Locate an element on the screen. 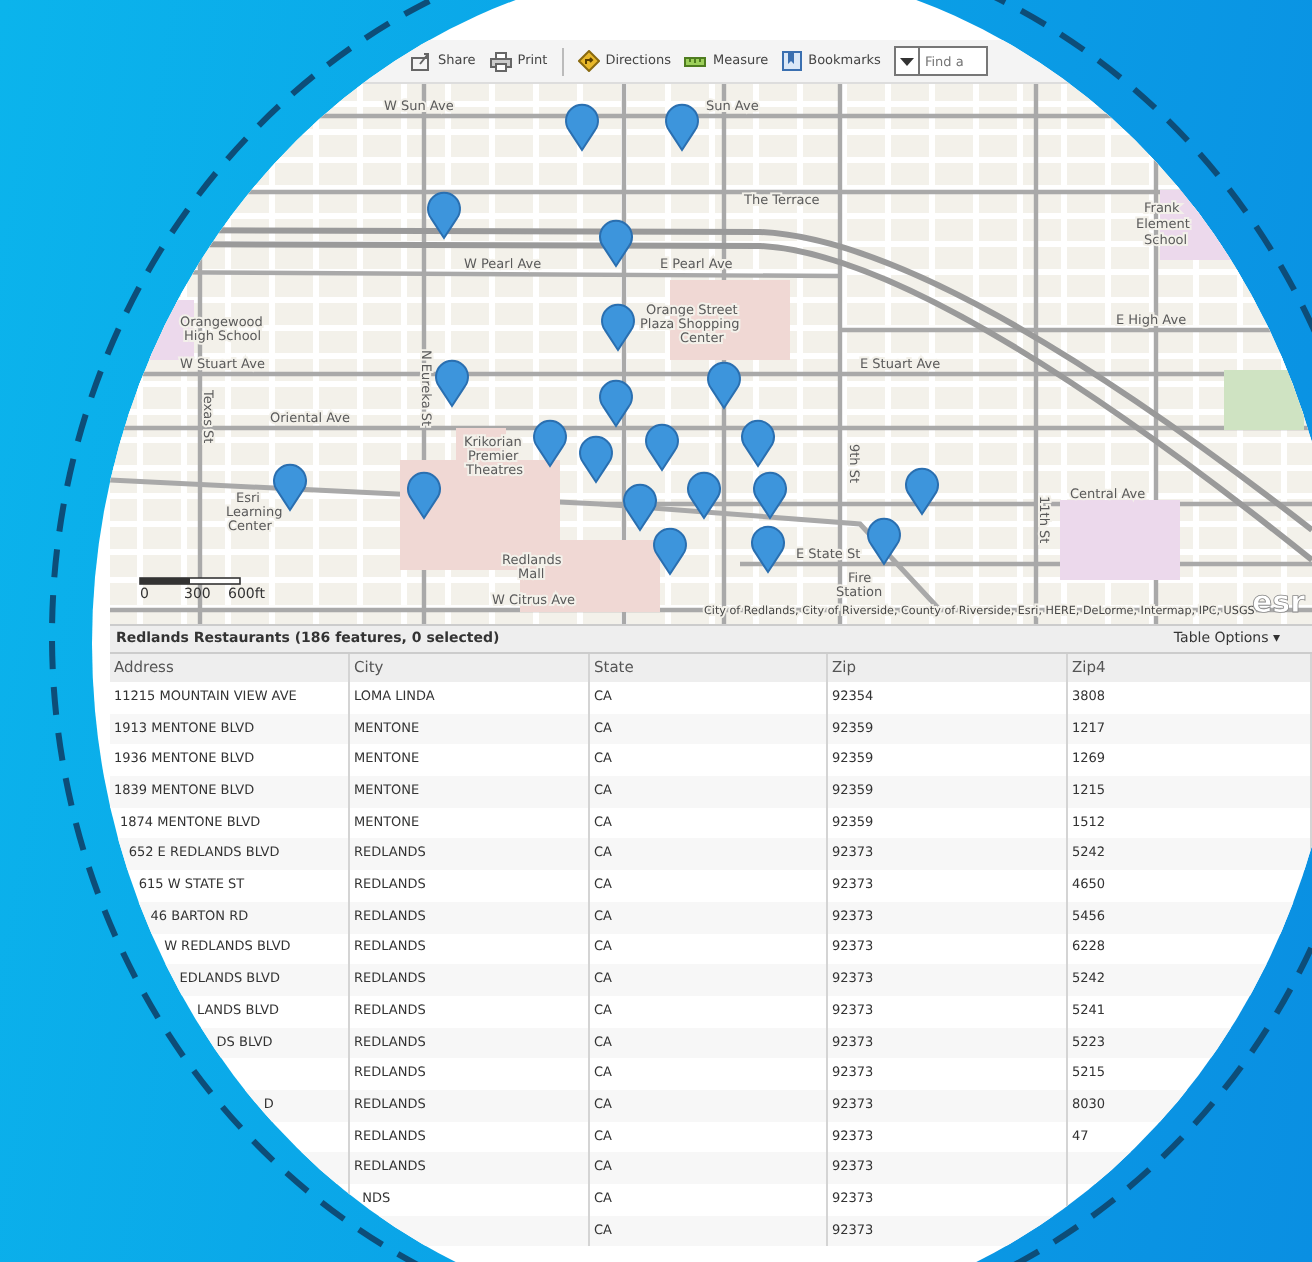 This screenshot has height=1262, width=1312. caret-icon is located at coordinates (907, 61).